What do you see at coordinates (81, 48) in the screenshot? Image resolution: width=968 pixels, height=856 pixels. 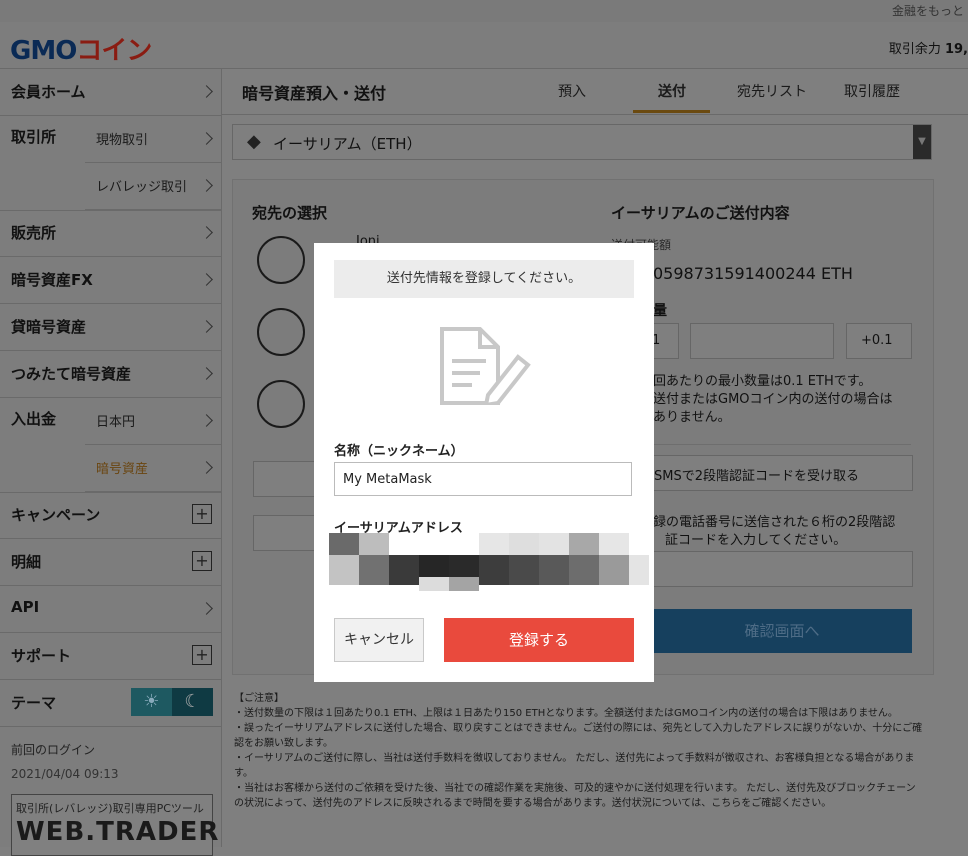 I see `logo: GMOコイン` at bounding box center [81, 48].